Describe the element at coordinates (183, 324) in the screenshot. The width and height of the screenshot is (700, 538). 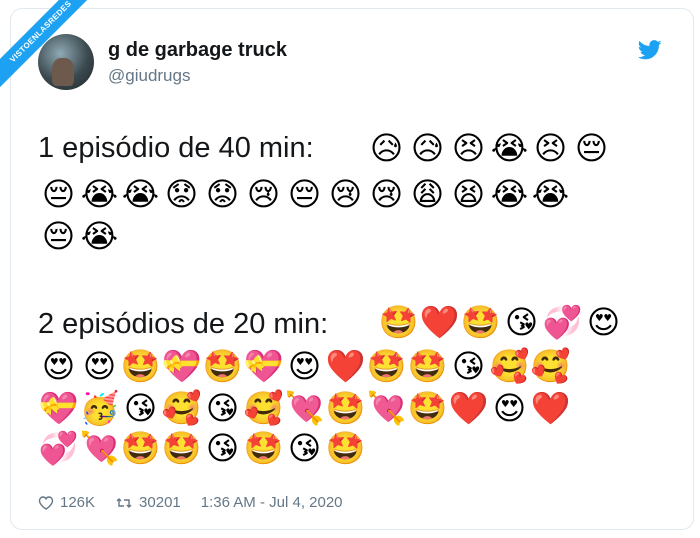
I see `tweet-line-2: 2 episódios de 20 min:` at that location.